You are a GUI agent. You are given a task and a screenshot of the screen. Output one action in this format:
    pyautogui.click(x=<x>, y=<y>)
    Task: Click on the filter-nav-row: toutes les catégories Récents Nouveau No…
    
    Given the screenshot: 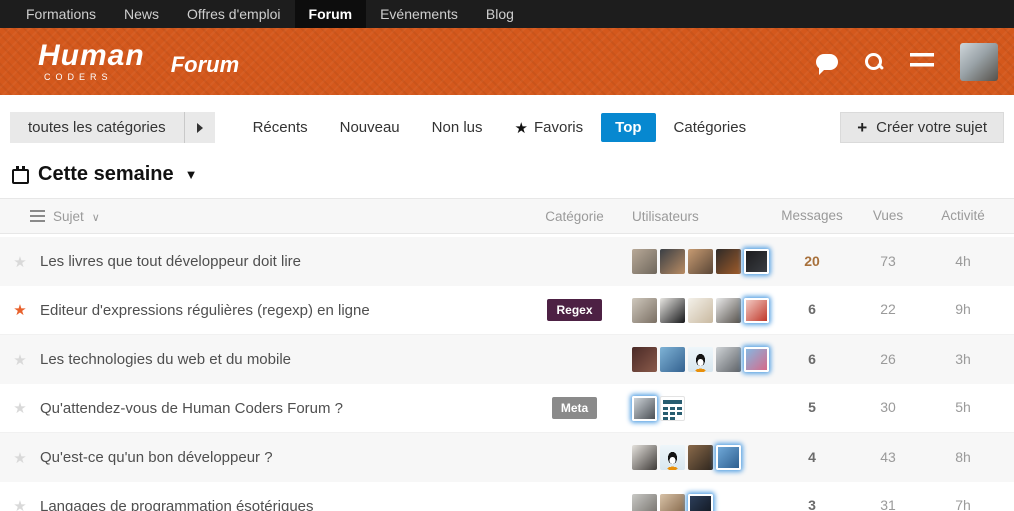 What is the action you would take?
    pyautogui.click(x=507, y=126)
    